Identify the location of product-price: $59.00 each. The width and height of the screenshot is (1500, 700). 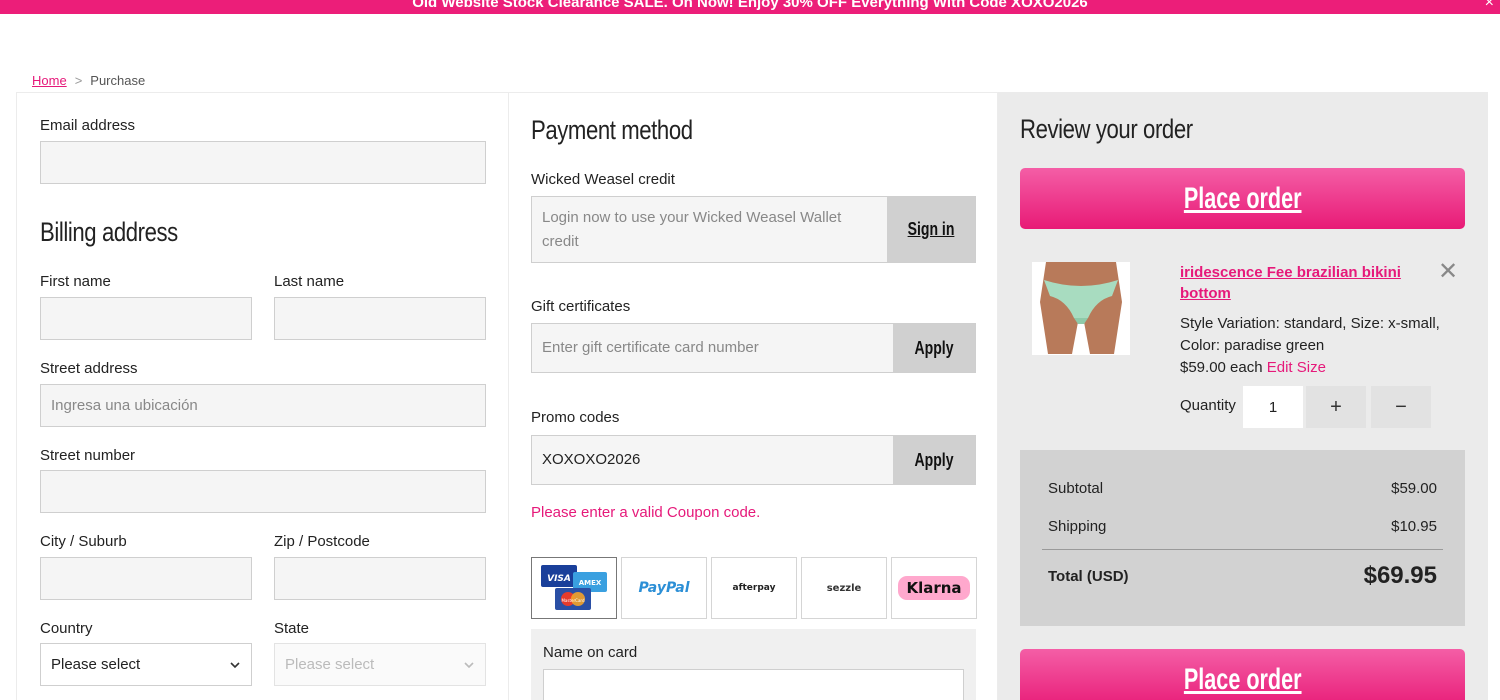
(1221, 367).